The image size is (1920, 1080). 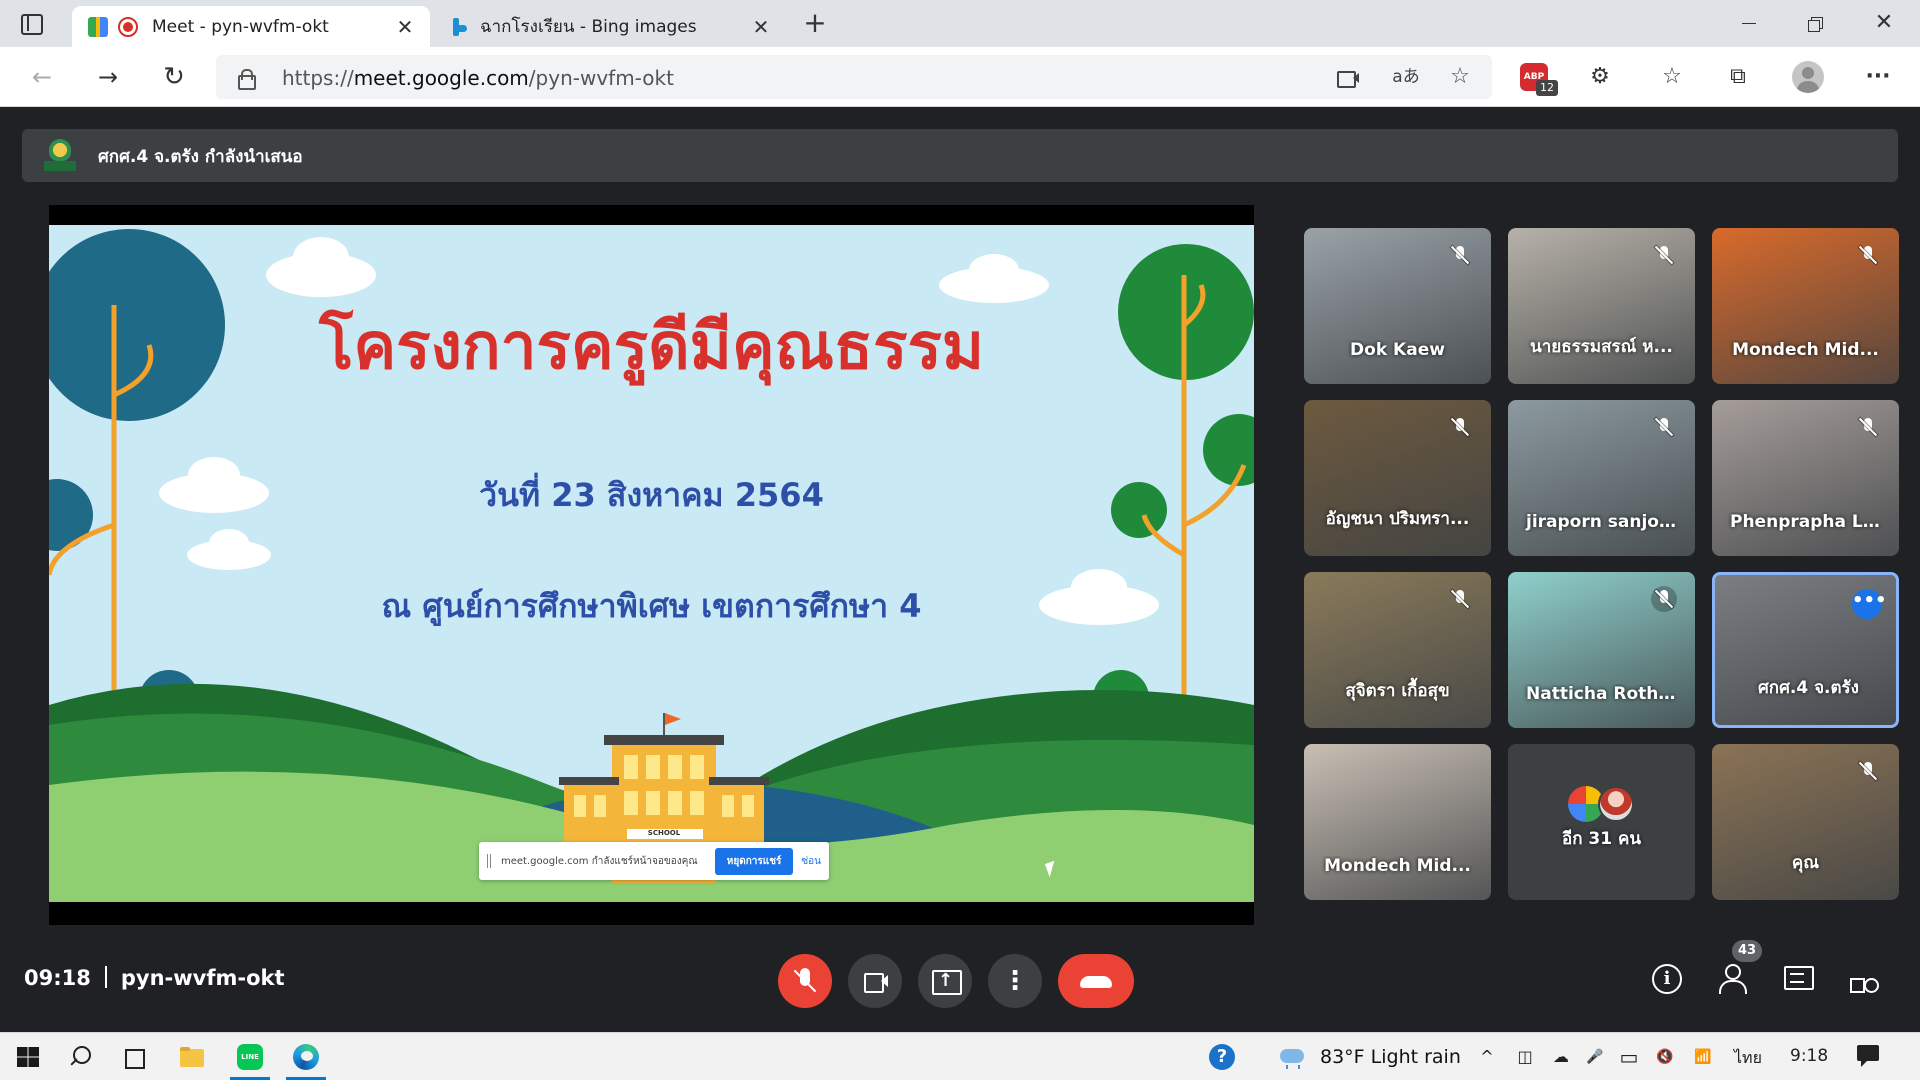 I want to click on battery-icon: ▭, so click(x=1629, y=1057).